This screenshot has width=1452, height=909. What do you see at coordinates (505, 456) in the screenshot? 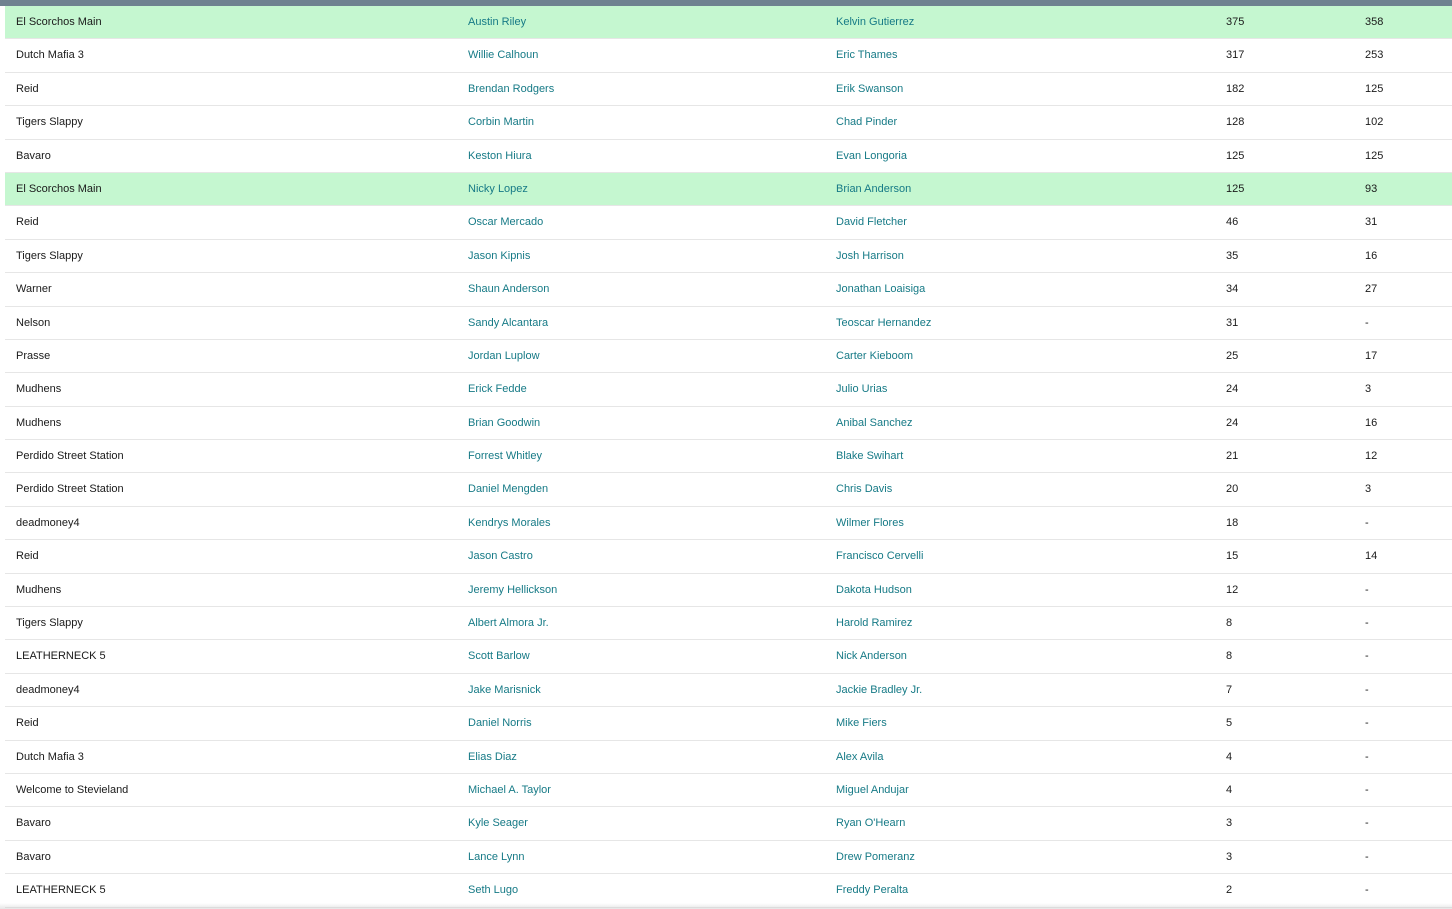
I see `player-link: Forrest Whitley` at bounding box center [505, 456].